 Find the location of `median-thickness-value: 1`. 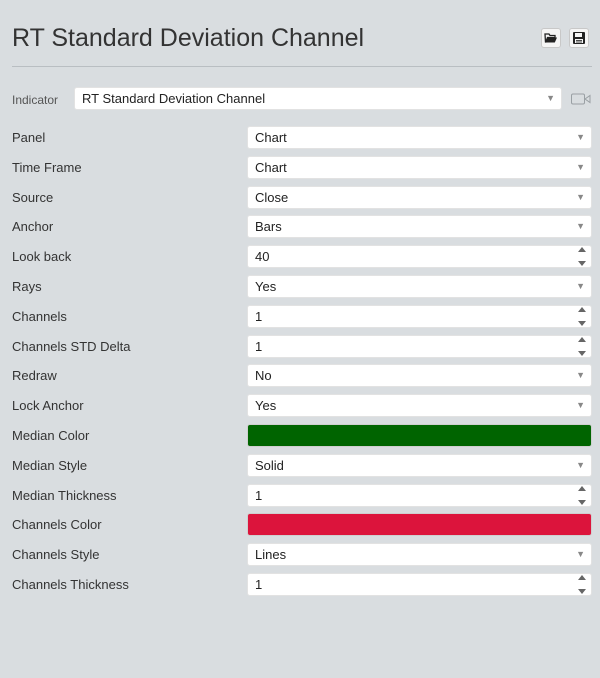

median-thickness-value: 1 is located at coordinates (259, 495).